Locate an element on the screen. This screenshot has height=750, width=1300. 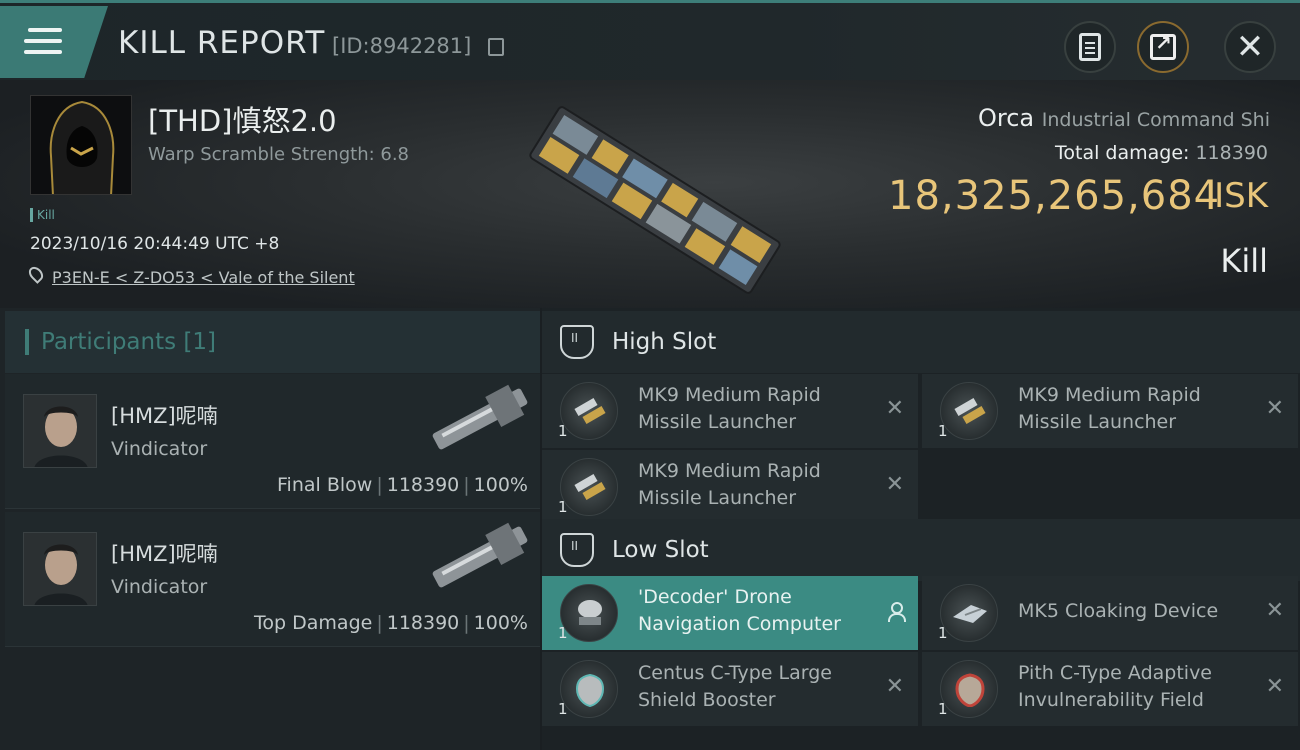
participants-header: Participants [1] is located at coordinates (272, 342).